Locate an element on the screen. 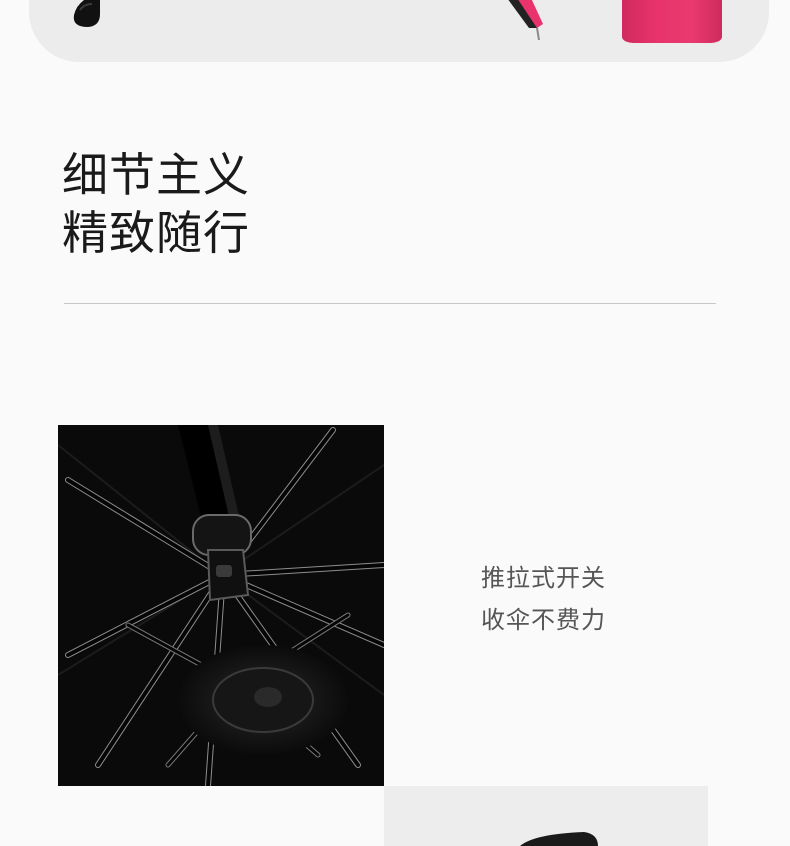 This screenshot has height=846, width=790. headline-line-1: 细节主义 is located at coordinates (156, 175).